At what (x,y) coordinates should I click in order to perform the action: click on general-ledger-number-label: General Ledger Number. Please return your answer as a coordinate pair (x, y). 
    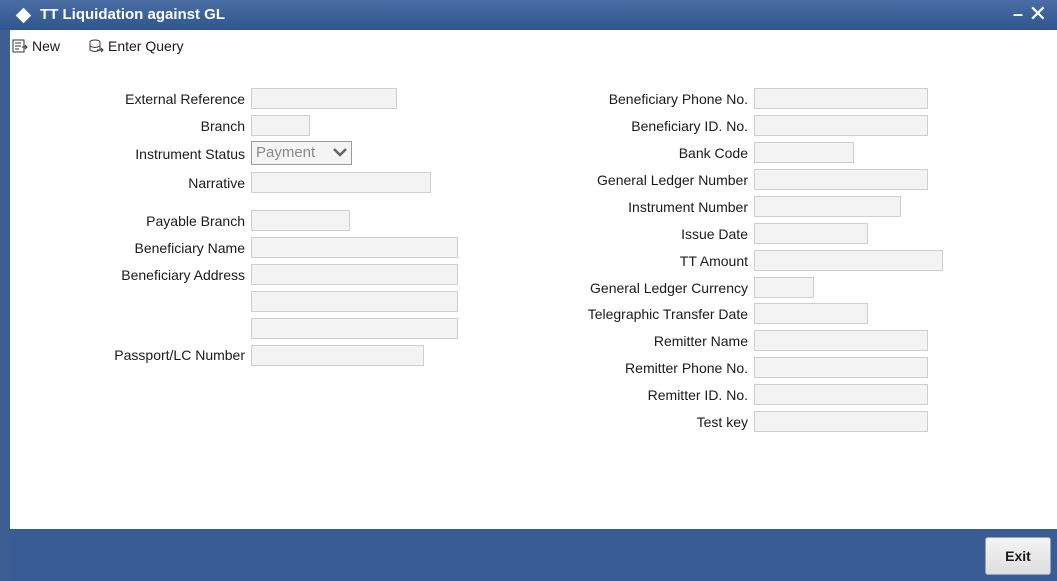
    Looking at the image, I should click on (672, 180).